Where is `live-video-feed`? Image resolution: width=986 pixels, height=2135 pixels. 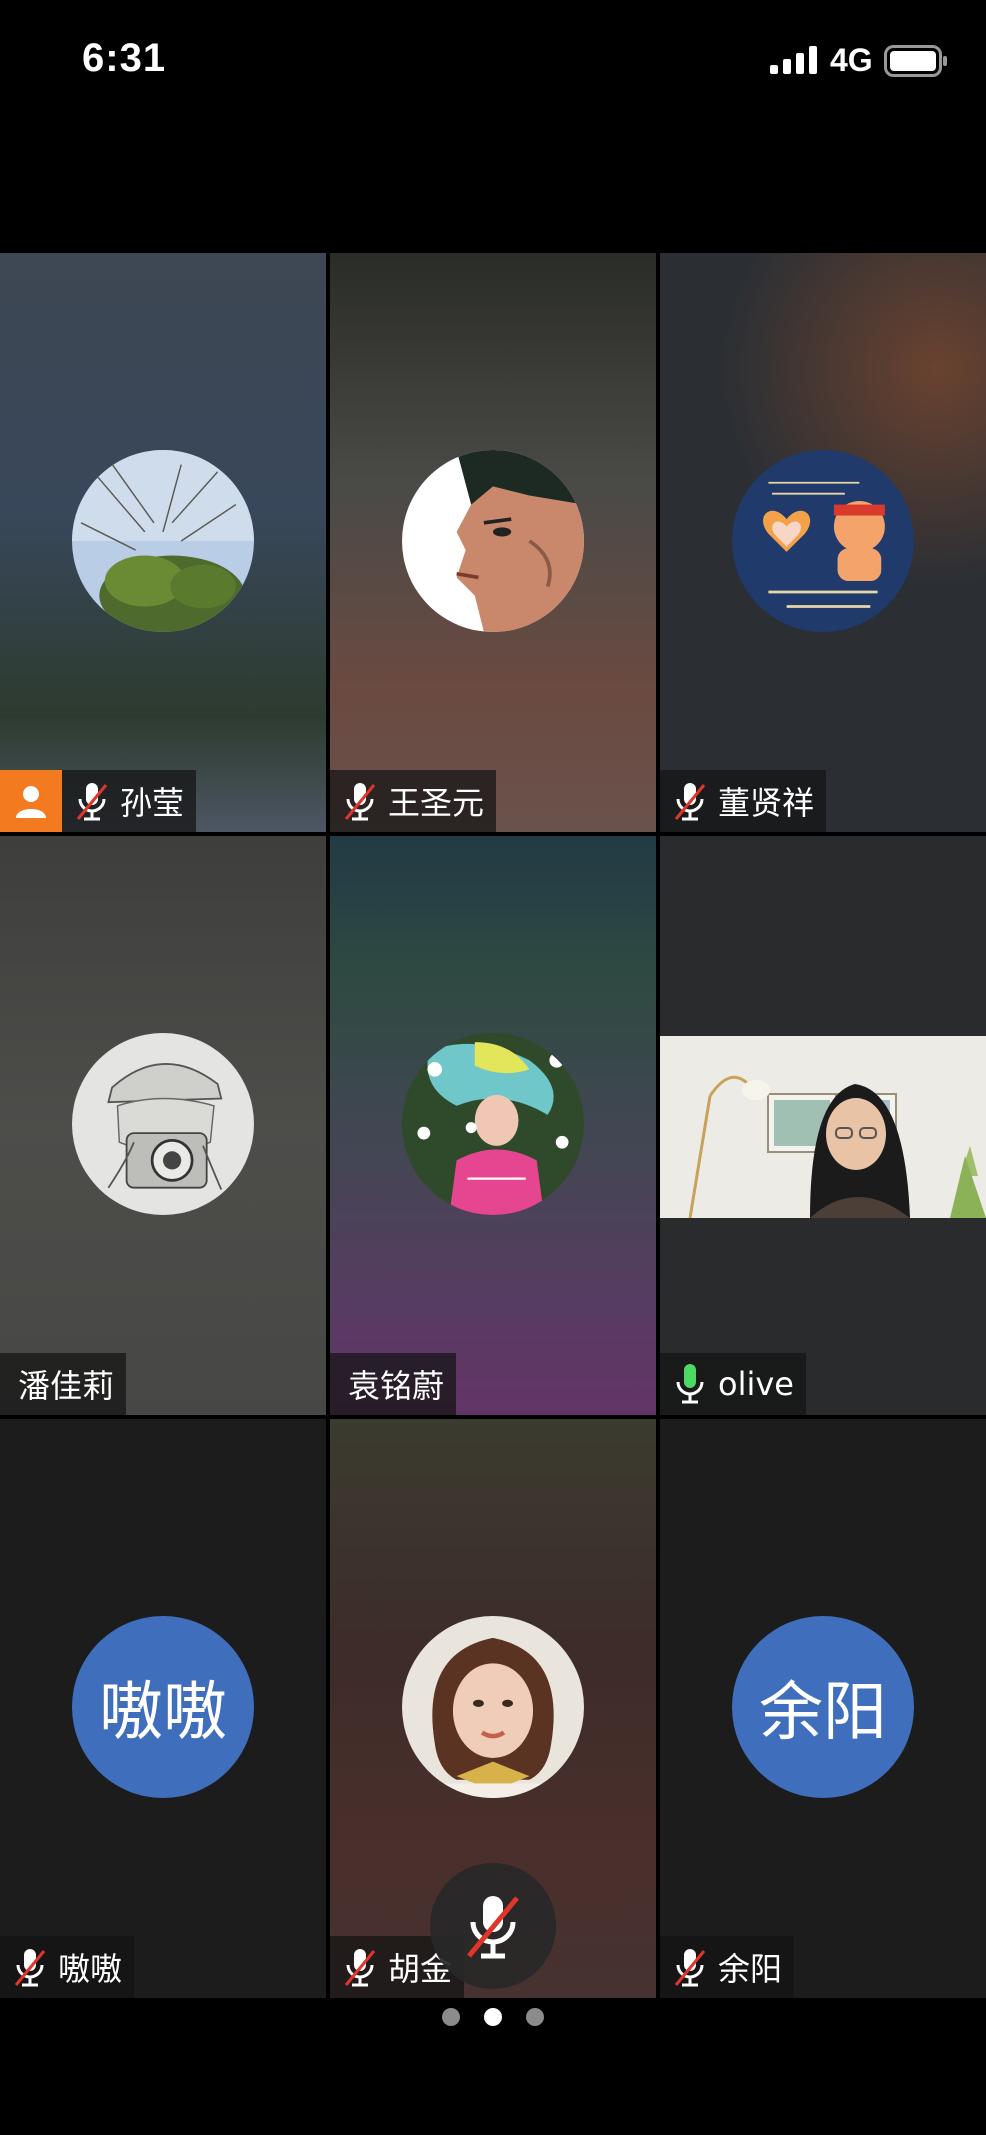
live-video-feed is located at coordinates (823, 1127).